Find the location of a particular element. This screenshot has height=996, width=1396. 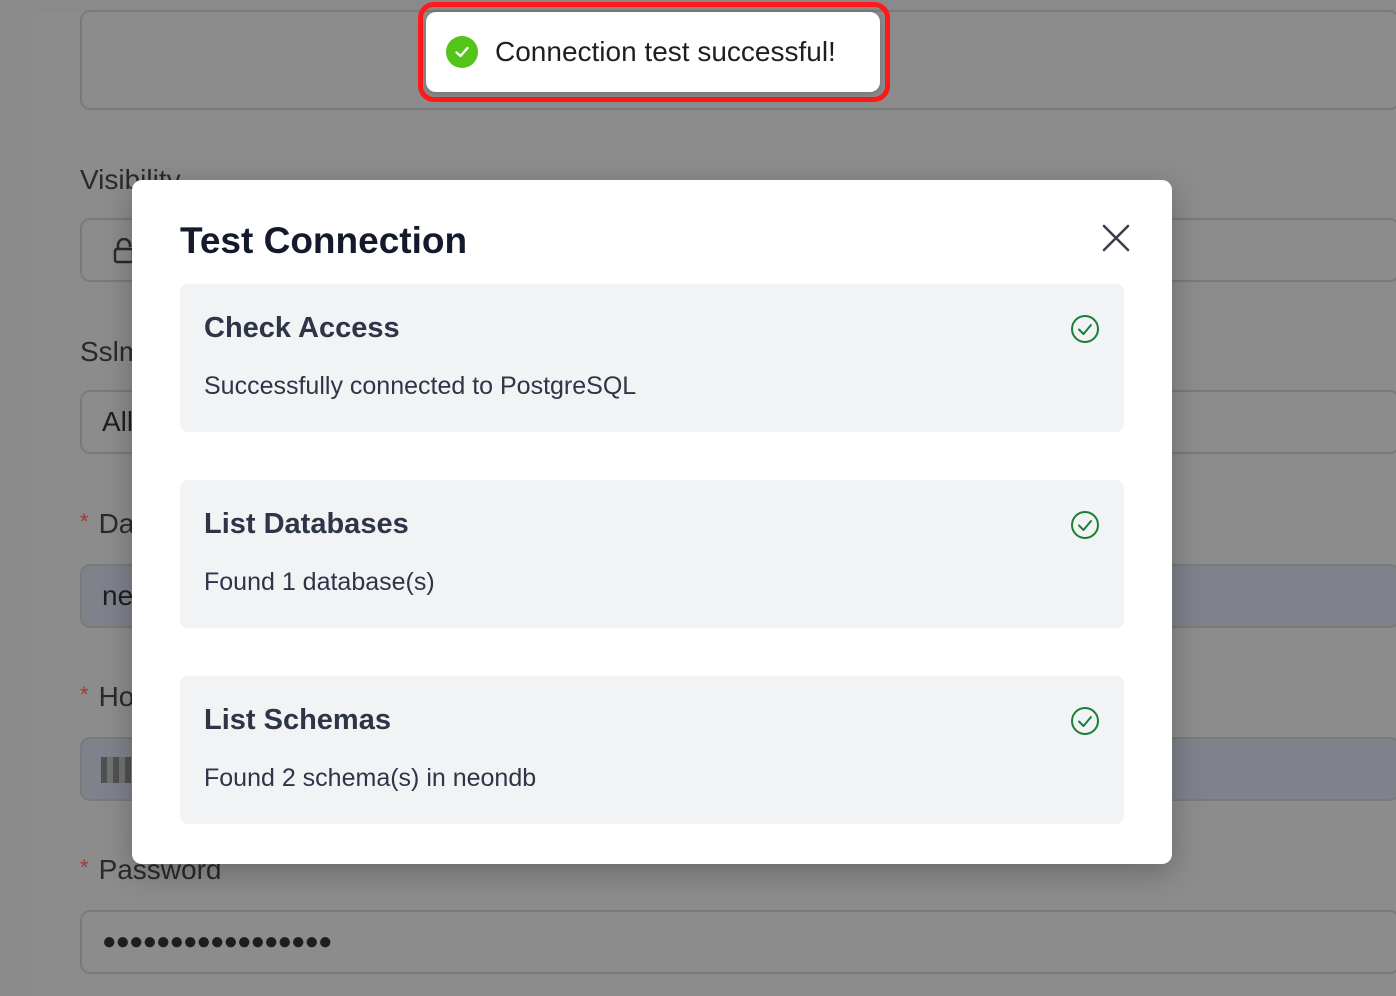

sslmode-value: All is located at coordinates (118, 421).